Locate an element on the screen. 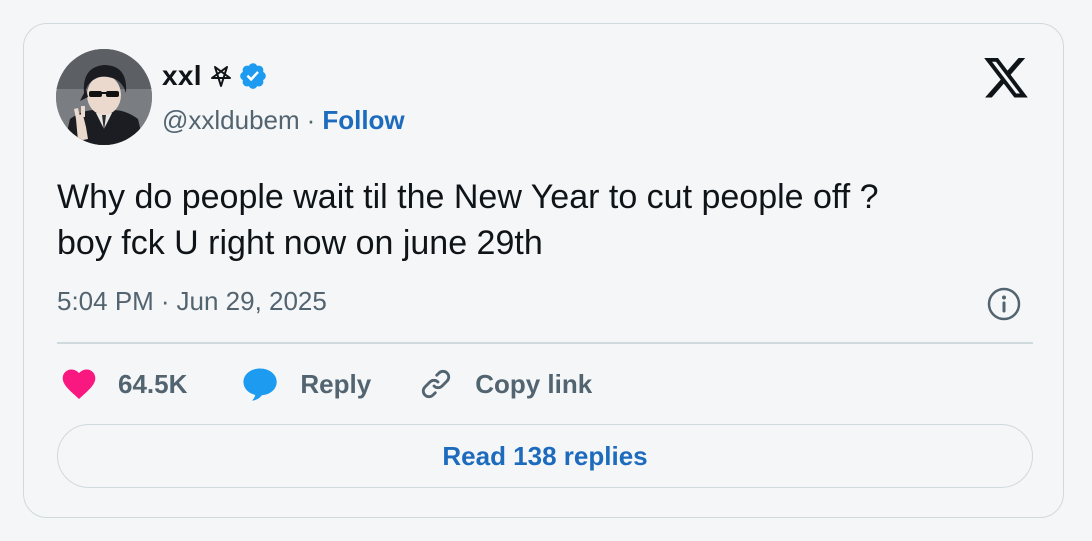  like-button: 64.5K is located at coordinates (124, 384).